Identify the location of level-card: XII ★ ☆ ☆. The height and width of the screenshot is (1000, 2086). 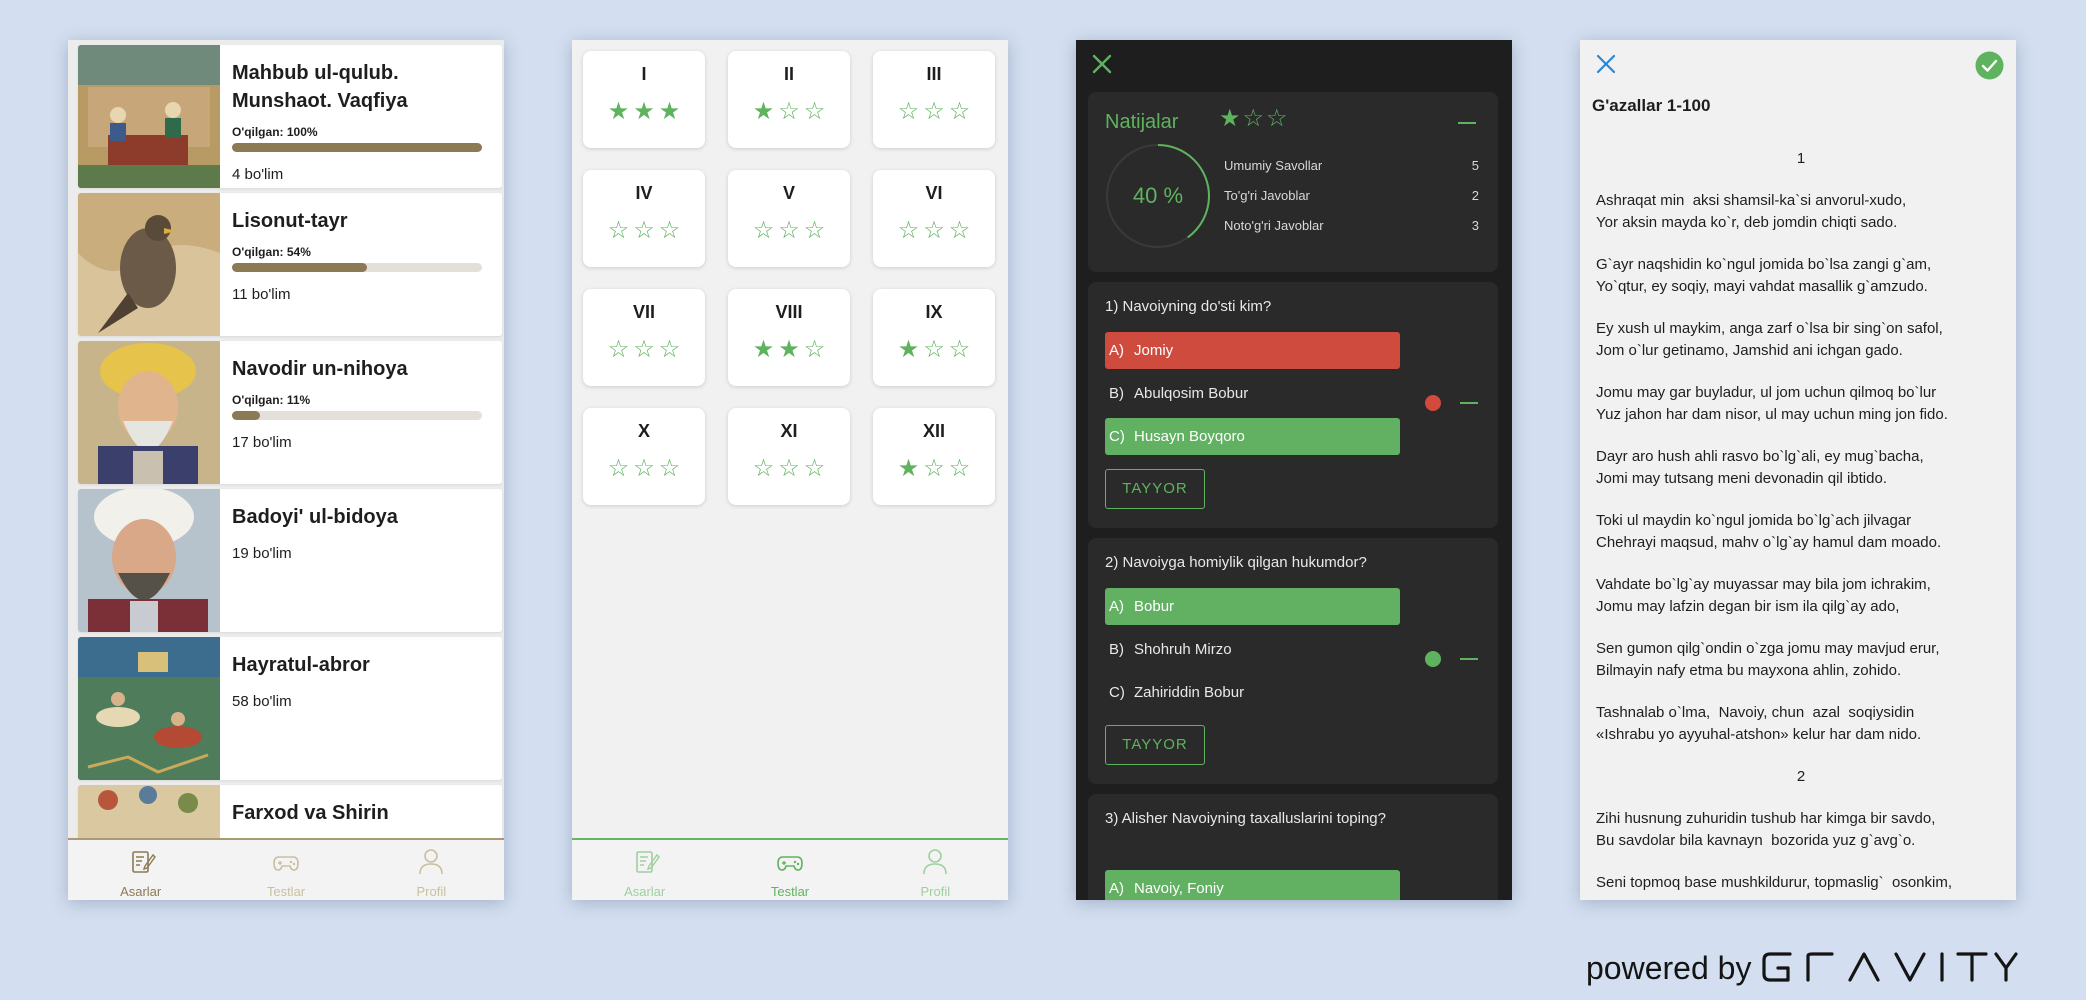
(934, 456).